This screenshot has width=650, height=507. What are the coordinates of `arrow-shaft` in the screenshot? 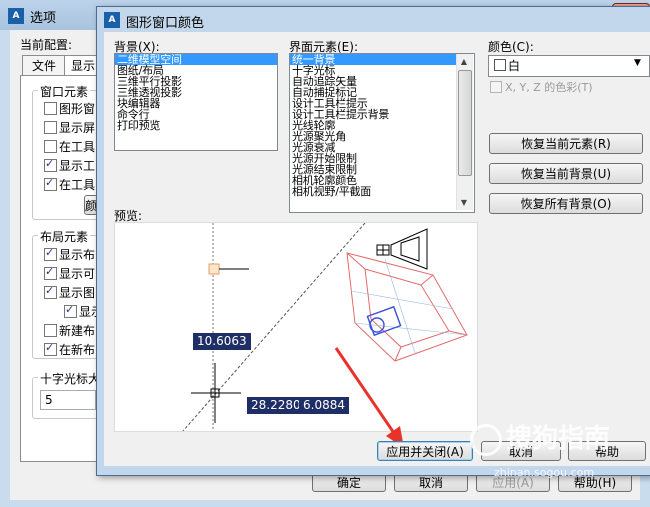 It's located at (366, 392).